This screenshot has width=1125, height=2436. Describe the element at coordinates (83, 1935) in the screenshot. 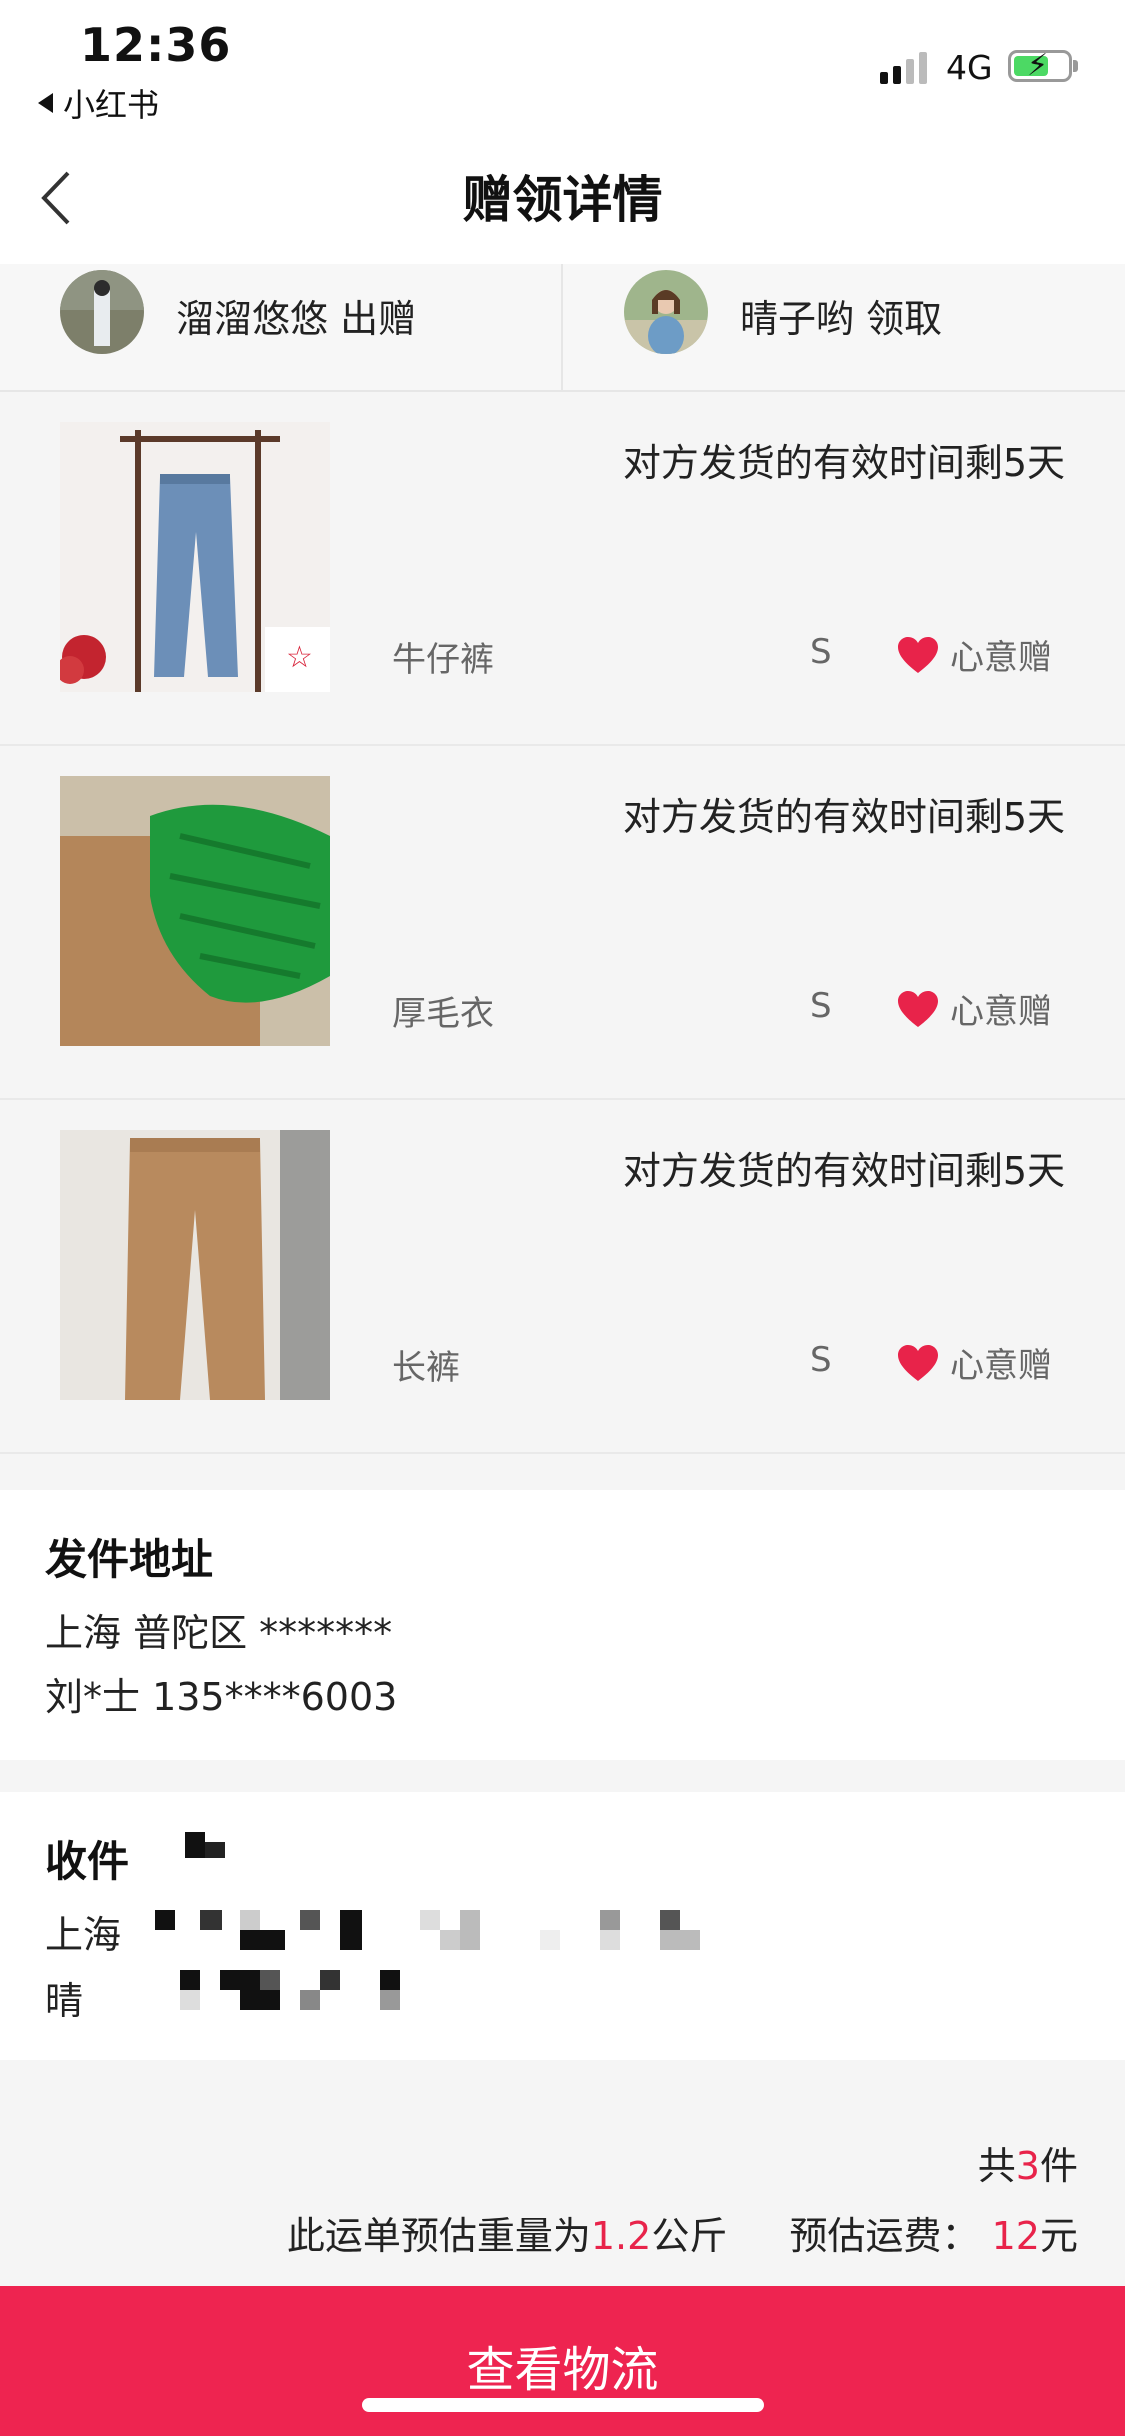

I see `receiver-address-line: 上海` at that location.